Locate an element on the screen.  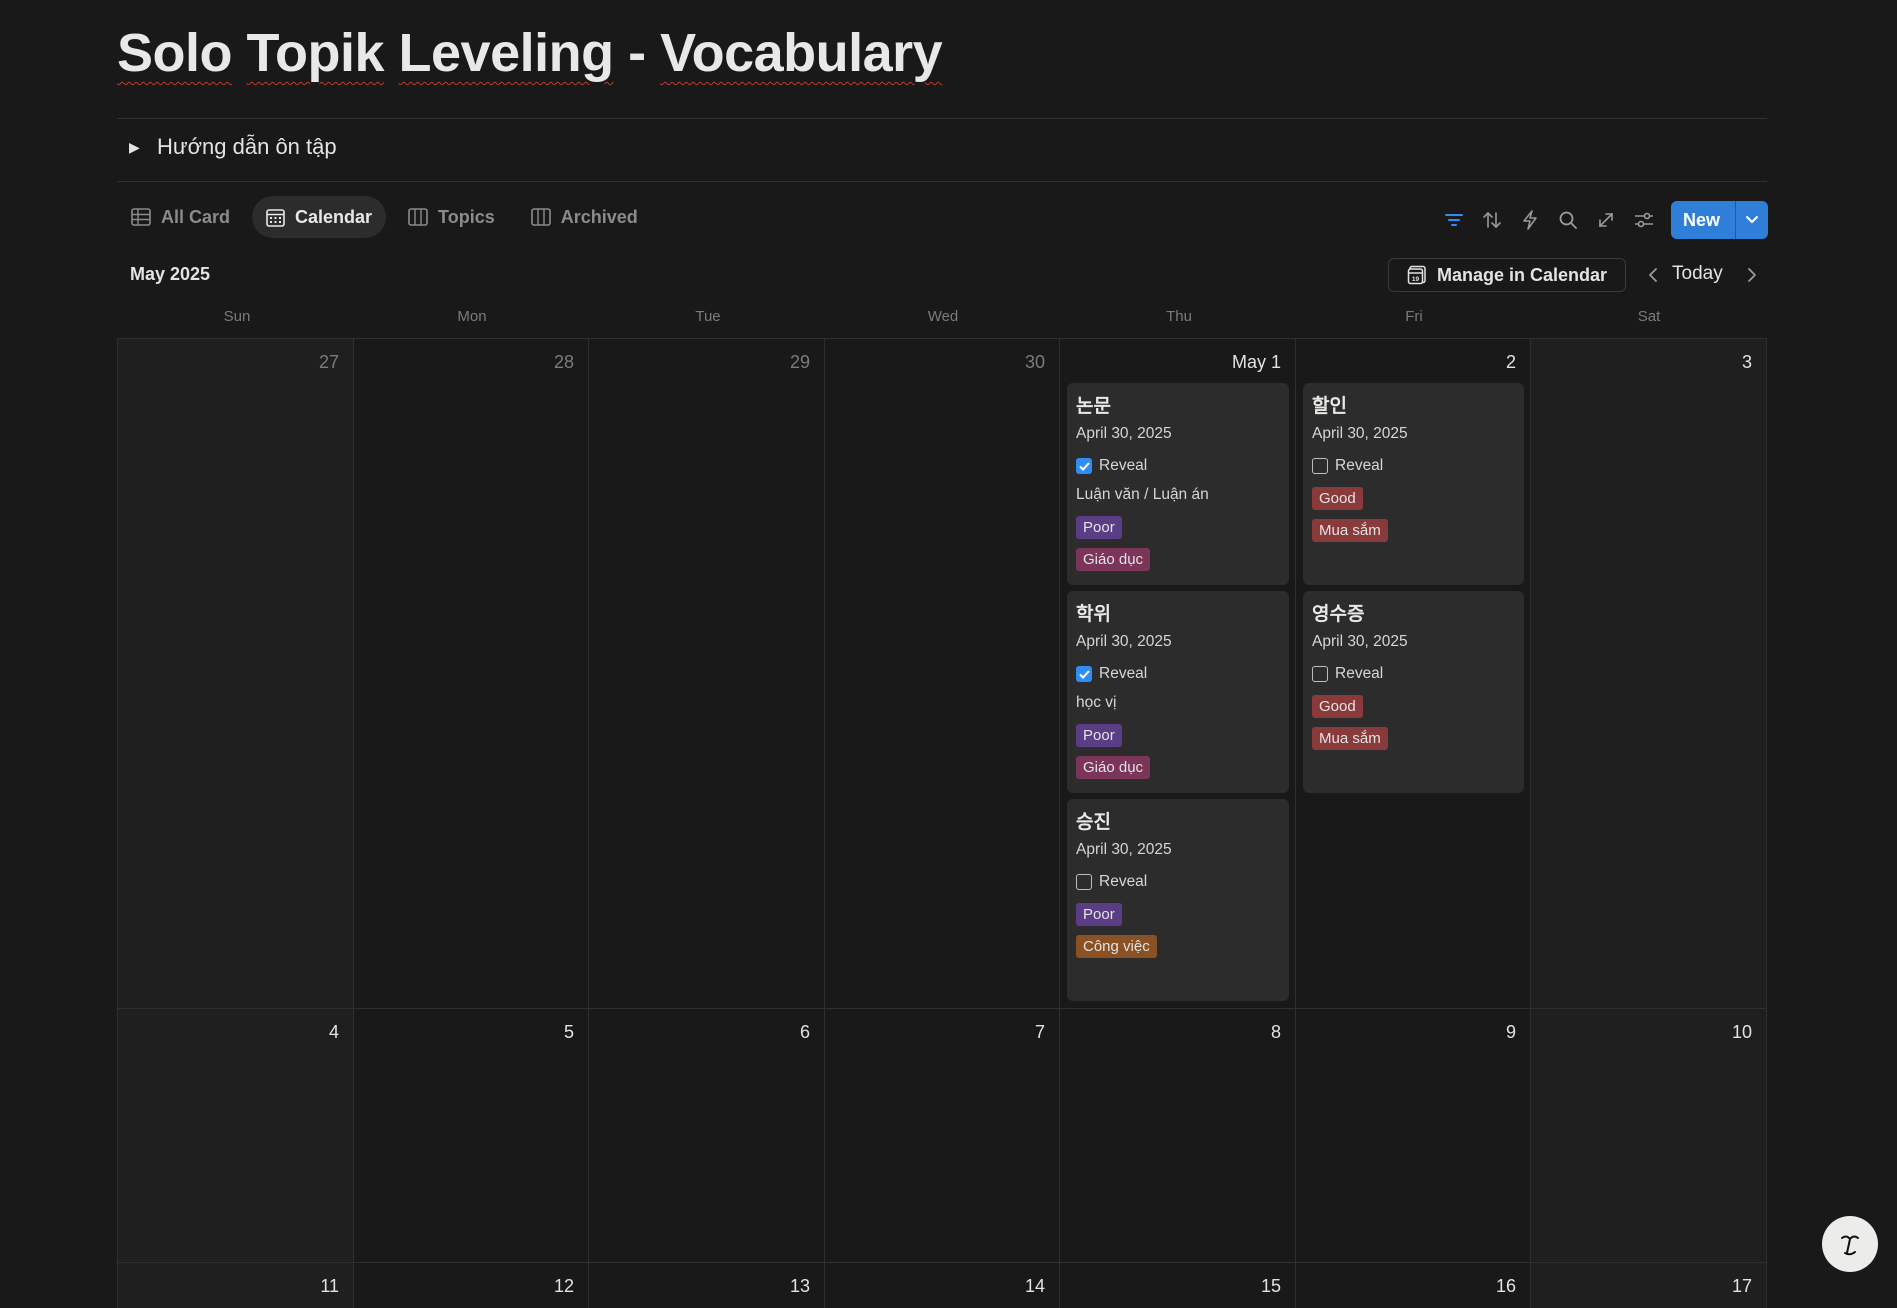
chevron-right-icon is located at coordinates (1752, 275).